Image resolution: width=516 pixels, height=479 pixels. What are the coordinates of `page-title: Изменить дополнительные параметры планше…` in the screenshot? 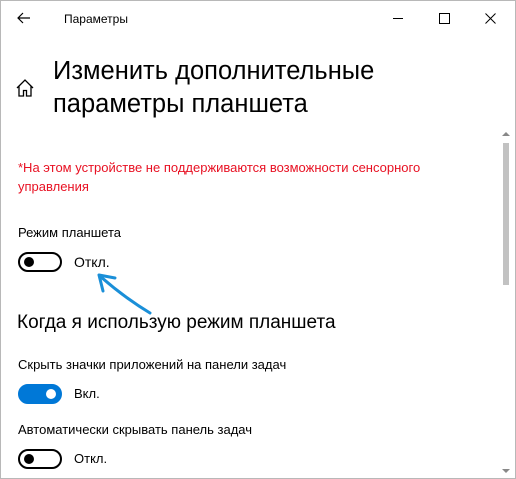 It's located at (214, 87).